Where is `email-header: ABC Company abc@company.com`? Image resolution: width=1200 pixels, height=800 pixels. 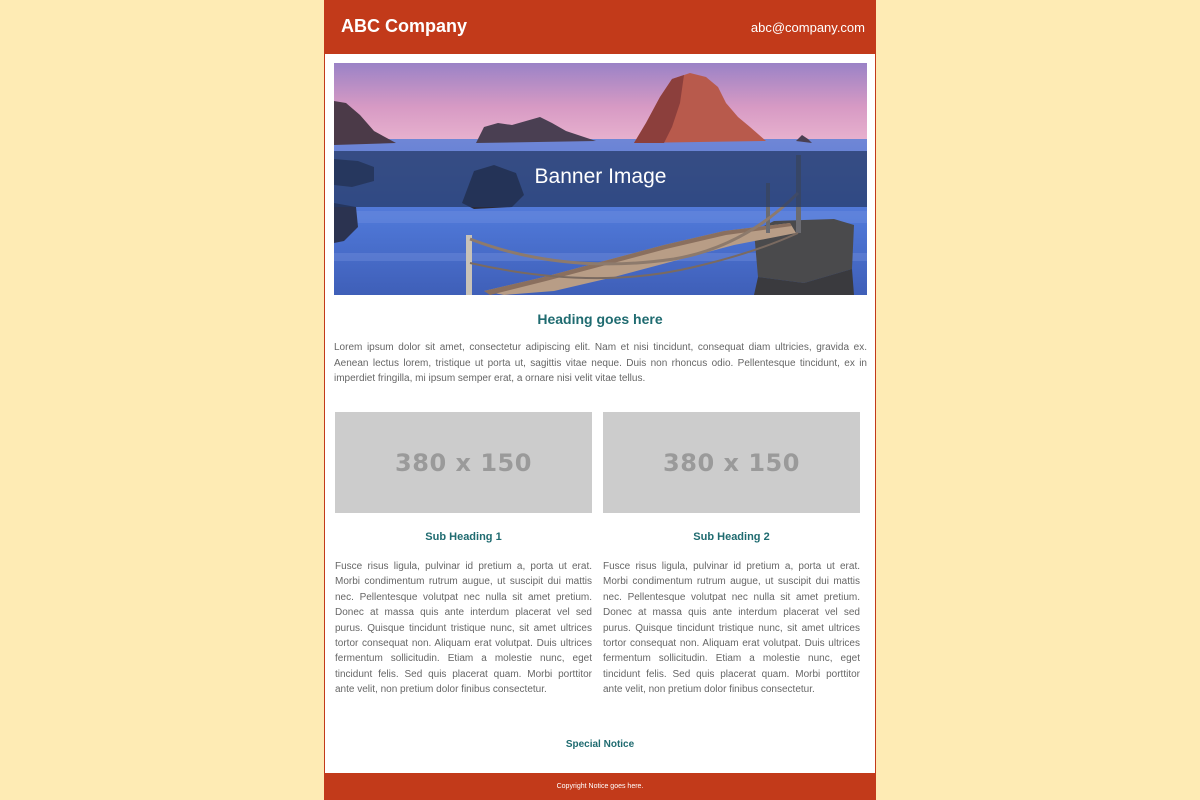
email-header: ABC Company abc@company.com is located at coordinates (600, 27).